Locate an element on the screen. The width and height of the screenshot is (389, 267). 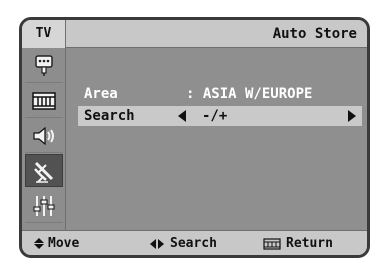
area-label: Area is located at coordinates (101, 94).